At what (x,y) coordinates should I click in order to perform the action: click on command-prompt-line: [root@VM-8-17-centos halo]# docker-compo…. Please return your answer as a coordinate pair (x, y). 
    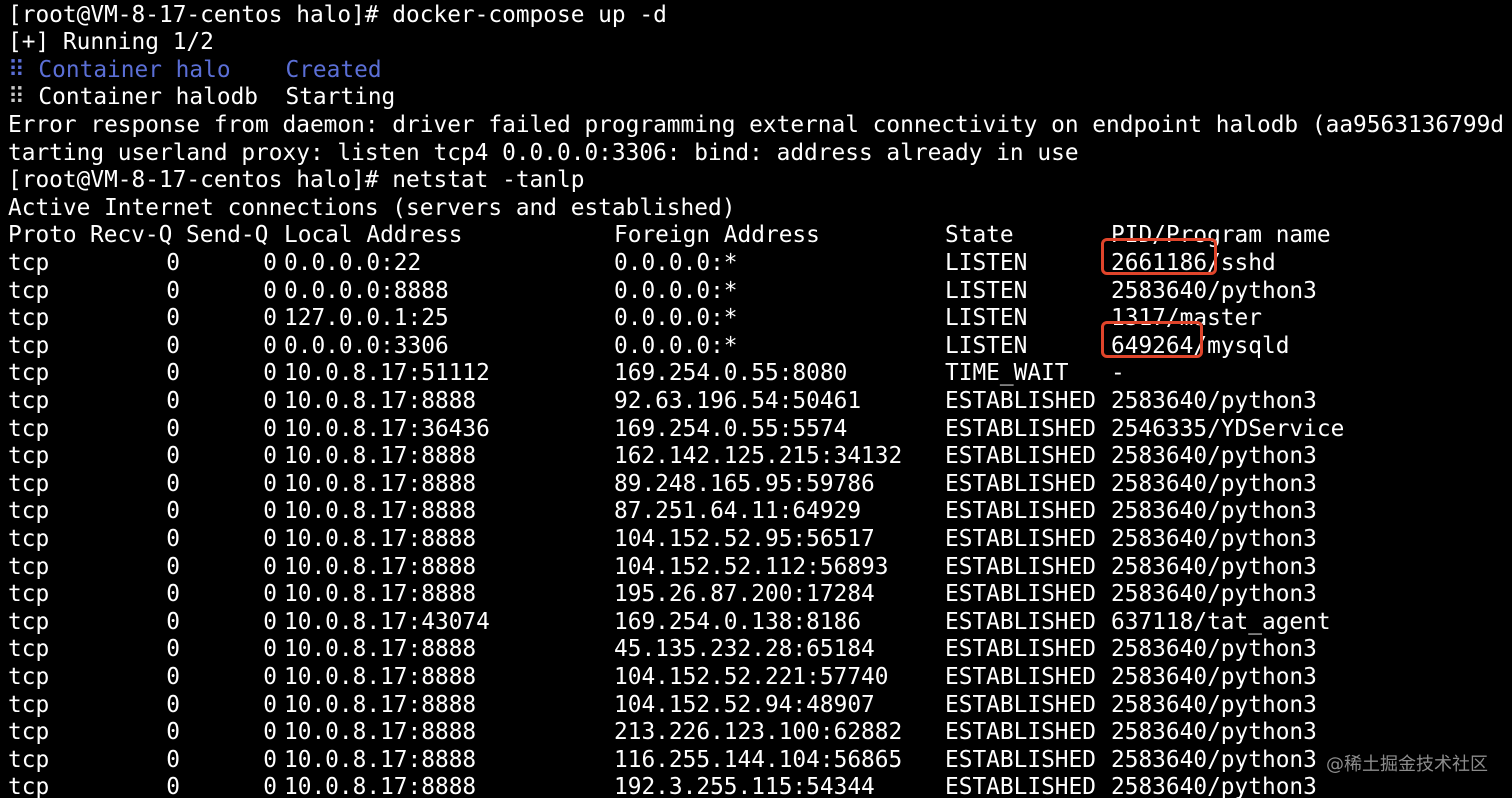
    Looking at the image, I should click on (337, 14).